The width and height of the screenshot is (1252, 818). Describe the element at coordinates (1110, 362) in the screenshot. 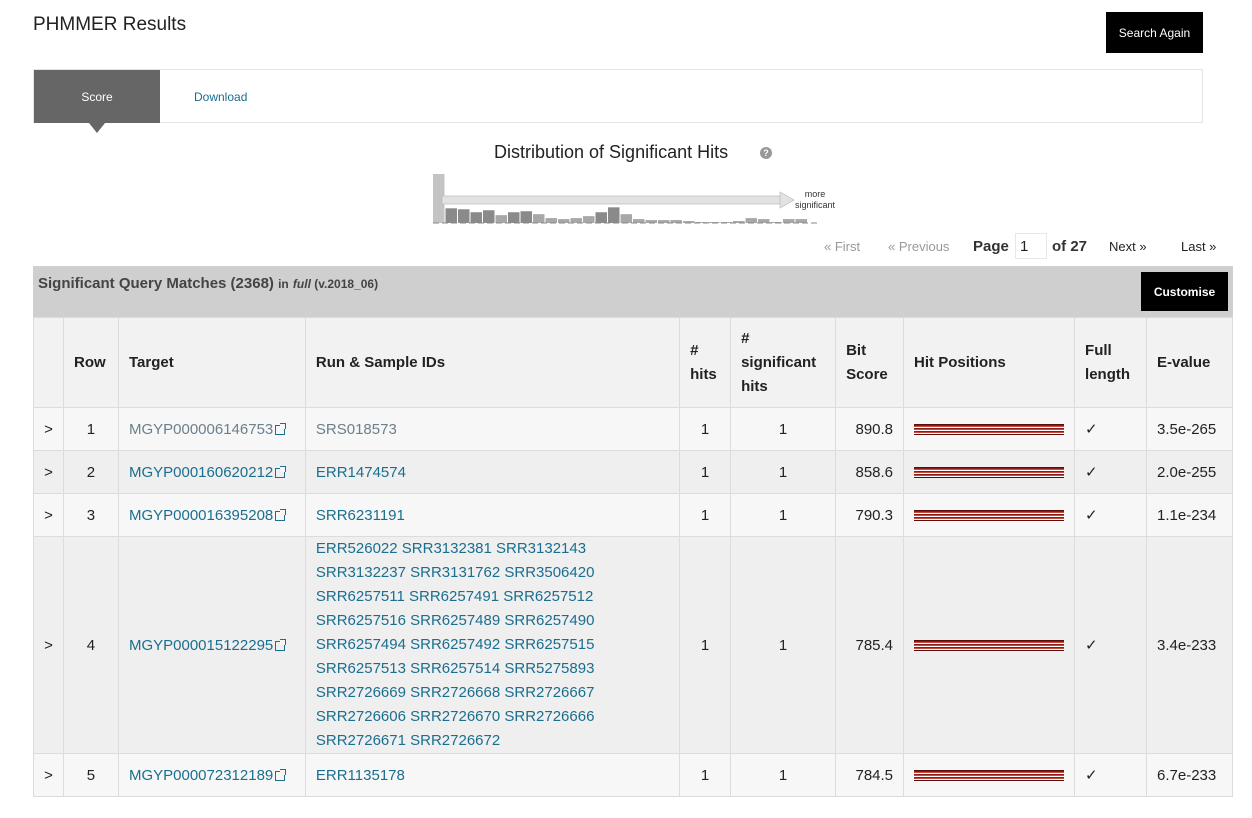

I see `column-header-full-length: Full length` at that location.